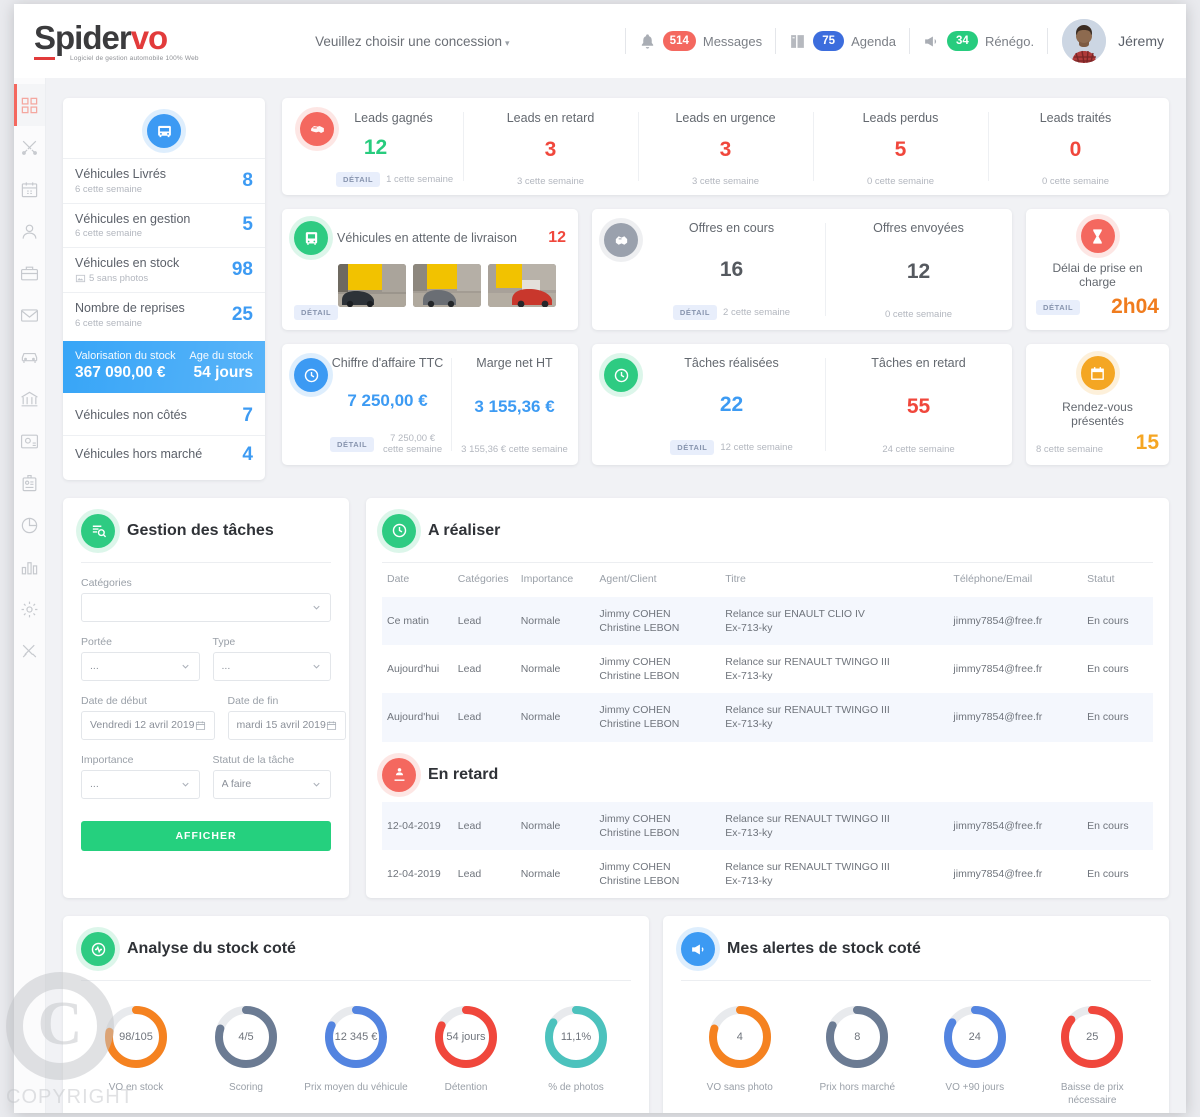  What do you see at coordinates (29, 441) in the screenshot?
I see `sidebar-item-payments` at bounding box center [29, 441].